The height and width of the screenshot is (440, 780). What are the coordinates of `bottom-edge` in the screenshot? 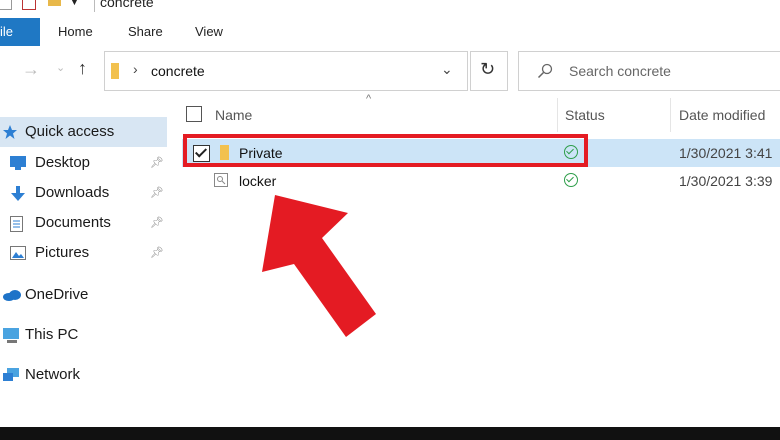 It's located at (390, 433).